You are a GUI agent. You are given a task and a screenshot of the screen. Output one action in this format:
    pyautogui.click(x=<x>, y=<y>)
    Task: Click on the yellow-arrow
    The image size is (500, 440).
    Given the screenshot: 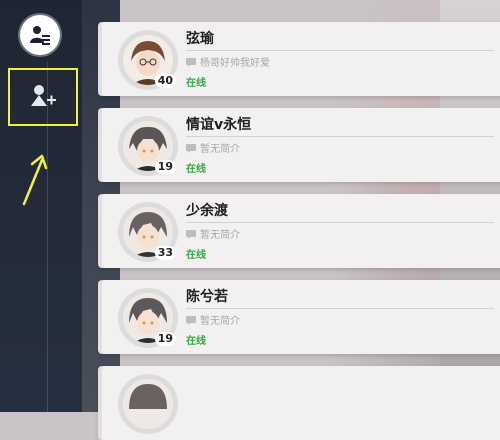 What is the action you would take?
    pyautogui.click(x=35, y=180)
    